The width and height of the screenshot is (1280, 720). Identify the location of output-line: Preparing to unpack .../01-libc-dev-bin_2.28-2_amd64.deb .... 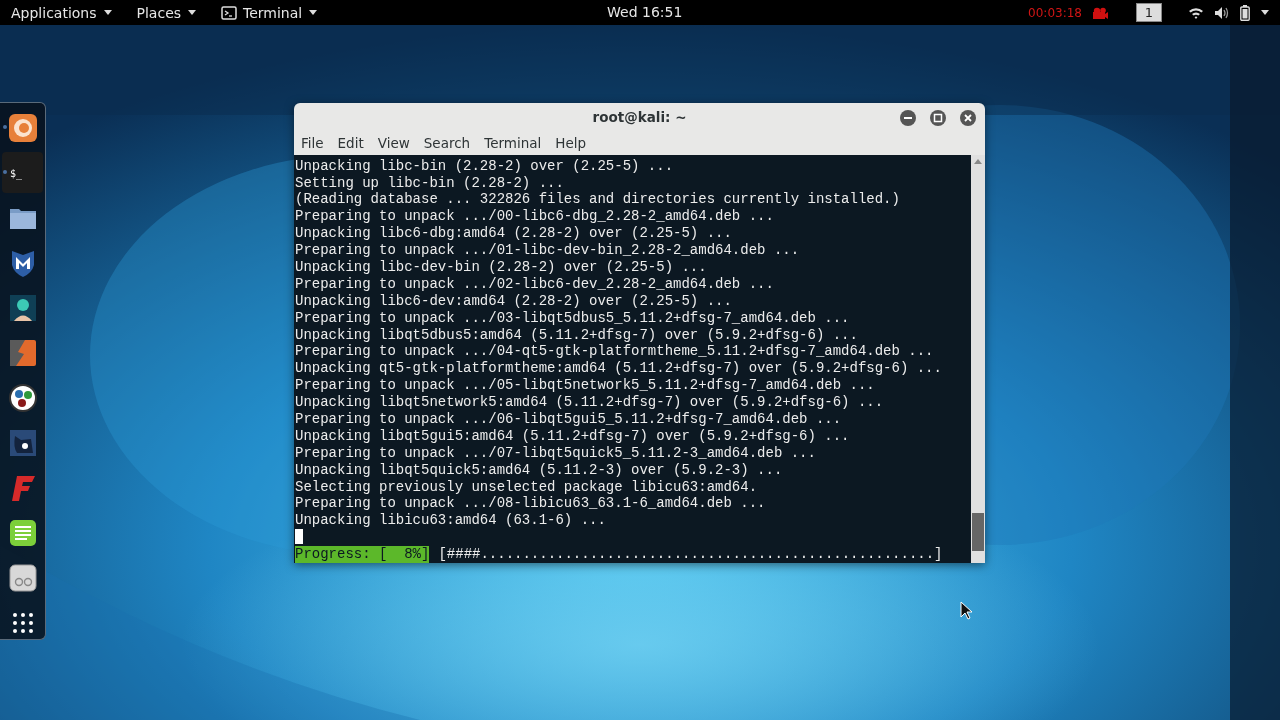
(548, 250).